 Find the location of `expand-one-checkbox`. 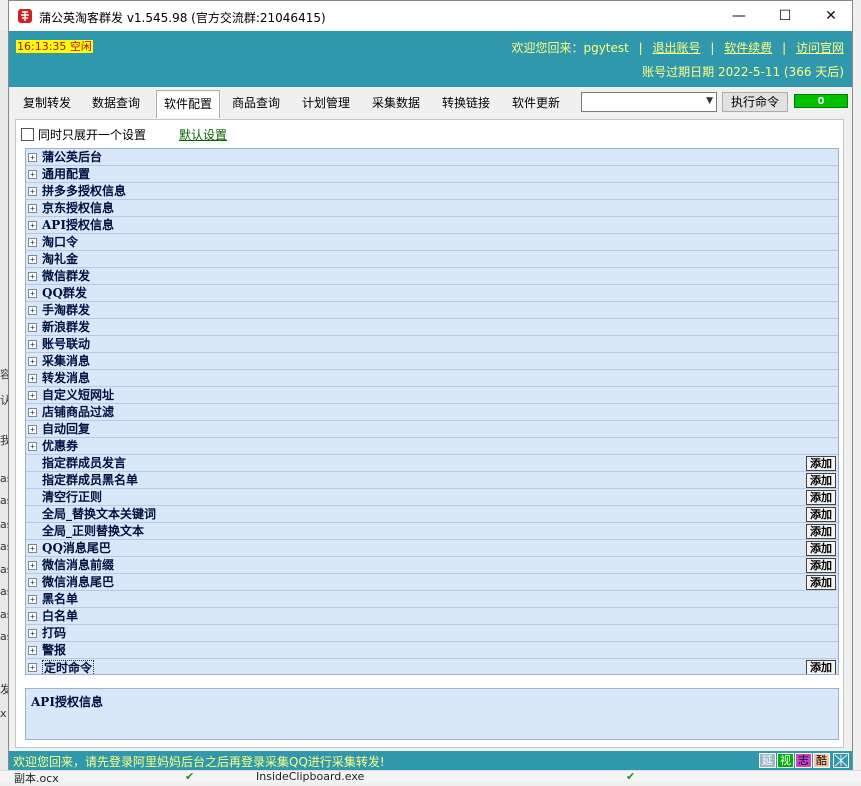

expand-one-checkbox is located at coordinates (27, 134).